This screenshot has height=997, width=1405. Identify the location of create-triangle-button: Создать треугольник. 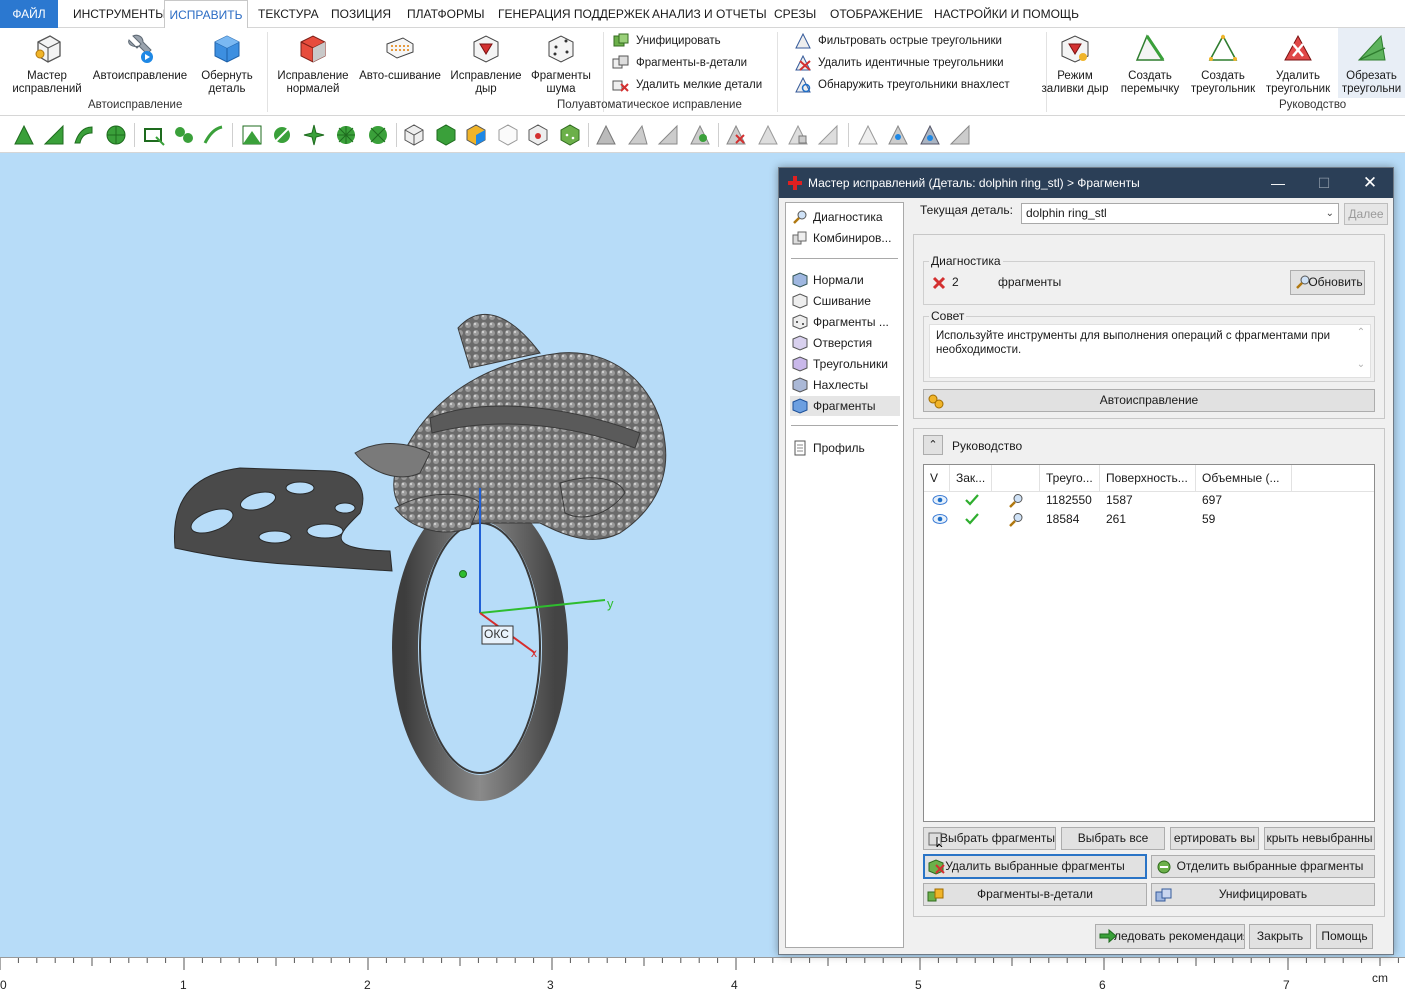
(1223, 64).